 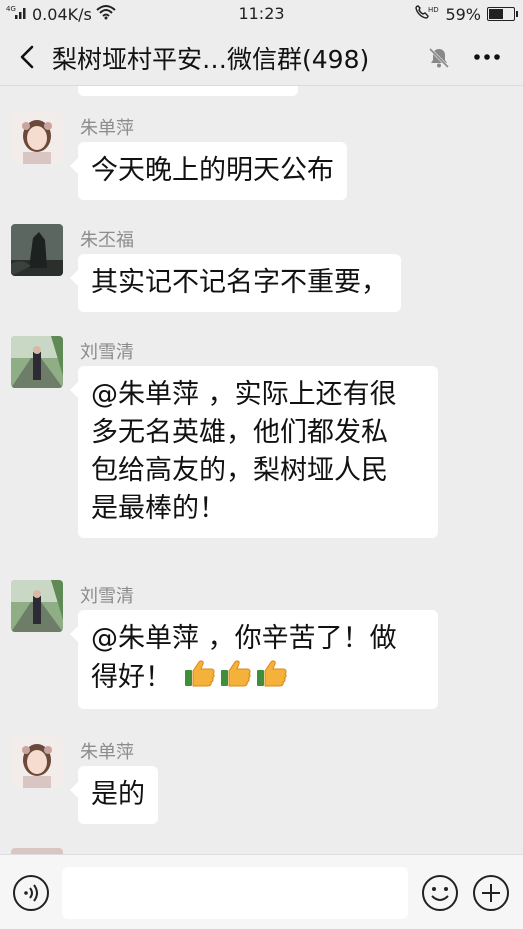 I want to click on plus-button, so click(x=491, y=893).